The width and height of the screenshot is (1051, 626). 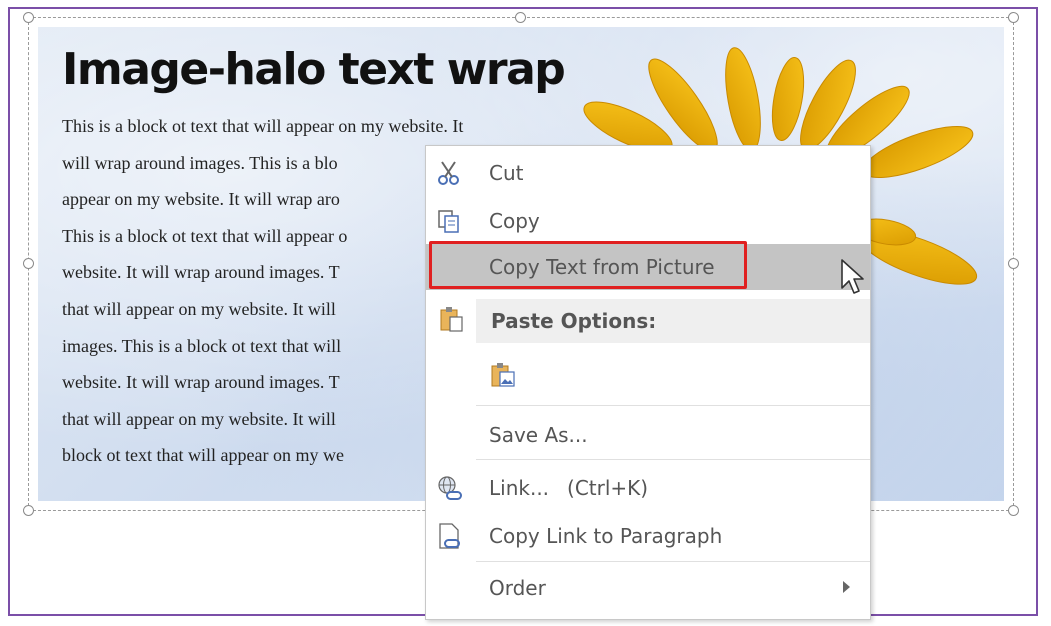 I want to click on link-icon, so click(x=450, y=488).